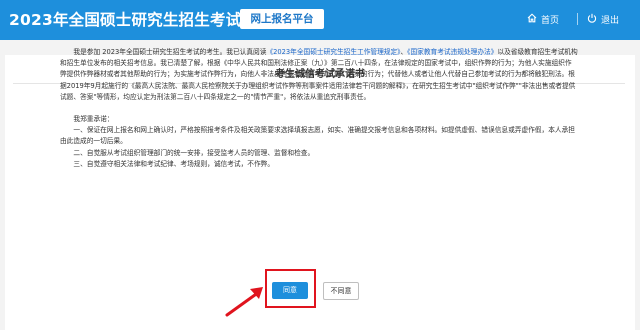 The width and height of the screenshot is (640, 330). Describe the element at coordinates (174, 163) in the screenshot. I see `pledge-item-3: 三、自觉遵守相关法律和考试纪律、考场规则，诚信考试，不作弊。` at that location.